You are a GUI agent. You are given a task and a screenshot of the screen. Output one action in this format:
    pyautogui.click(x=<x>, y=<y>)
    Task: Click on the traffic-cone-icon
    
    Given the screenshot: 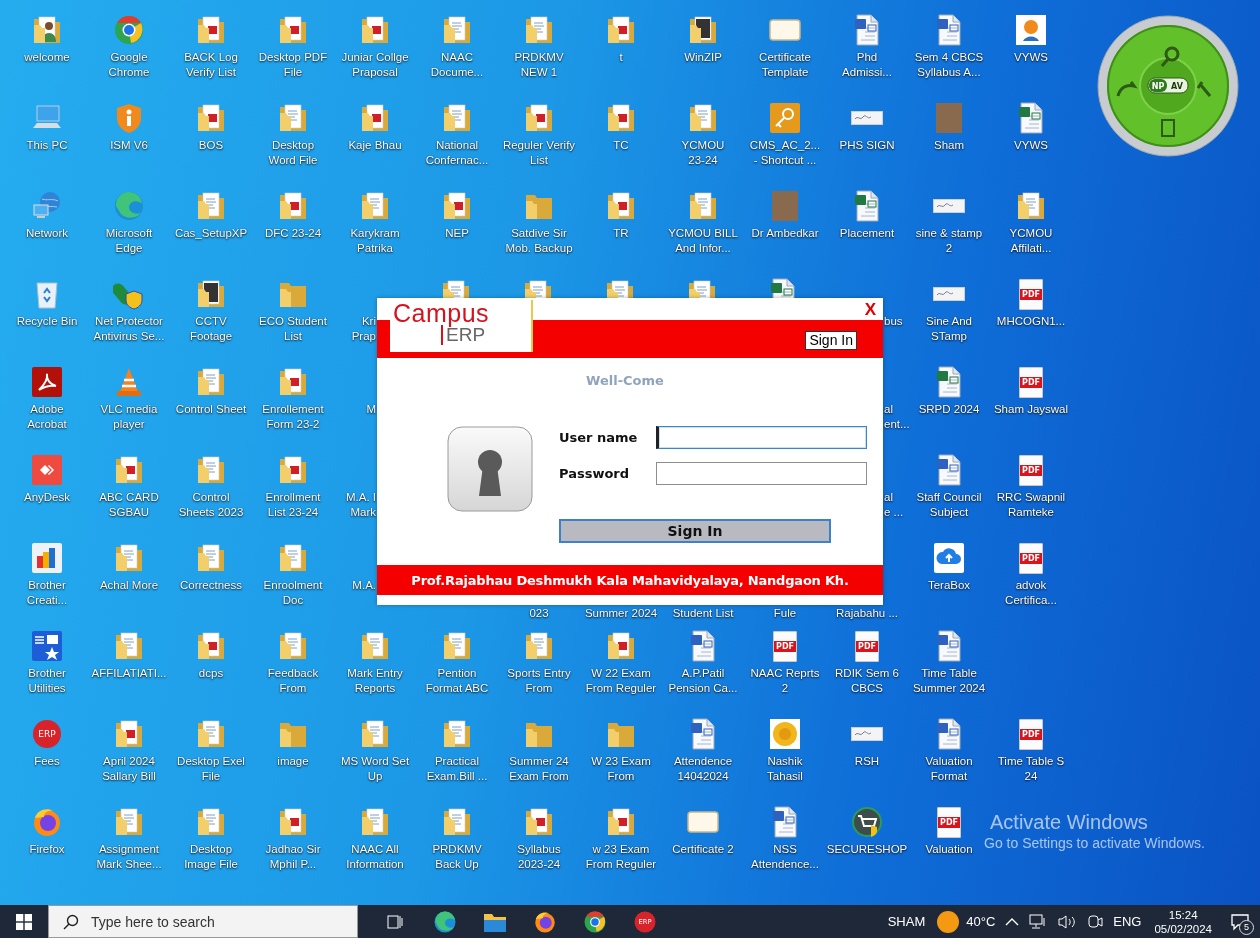 What is the action you would take?
    pyautogui.click(x=129, y=382)
    